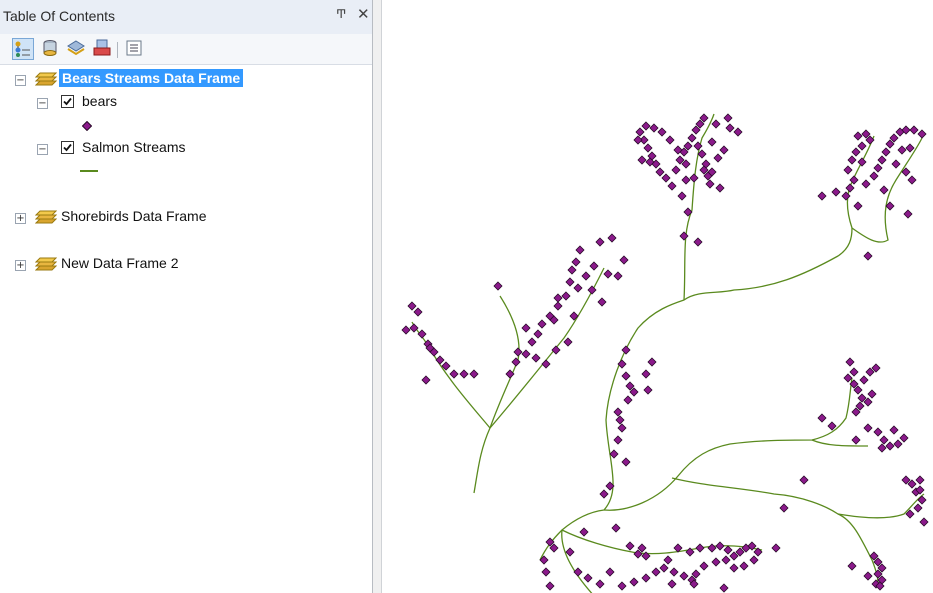 The width and height of the screenshot is (933, 593). Describe the element at coordinates (117, 50) in the screenshot. I see `toolbar-separator` at that location.